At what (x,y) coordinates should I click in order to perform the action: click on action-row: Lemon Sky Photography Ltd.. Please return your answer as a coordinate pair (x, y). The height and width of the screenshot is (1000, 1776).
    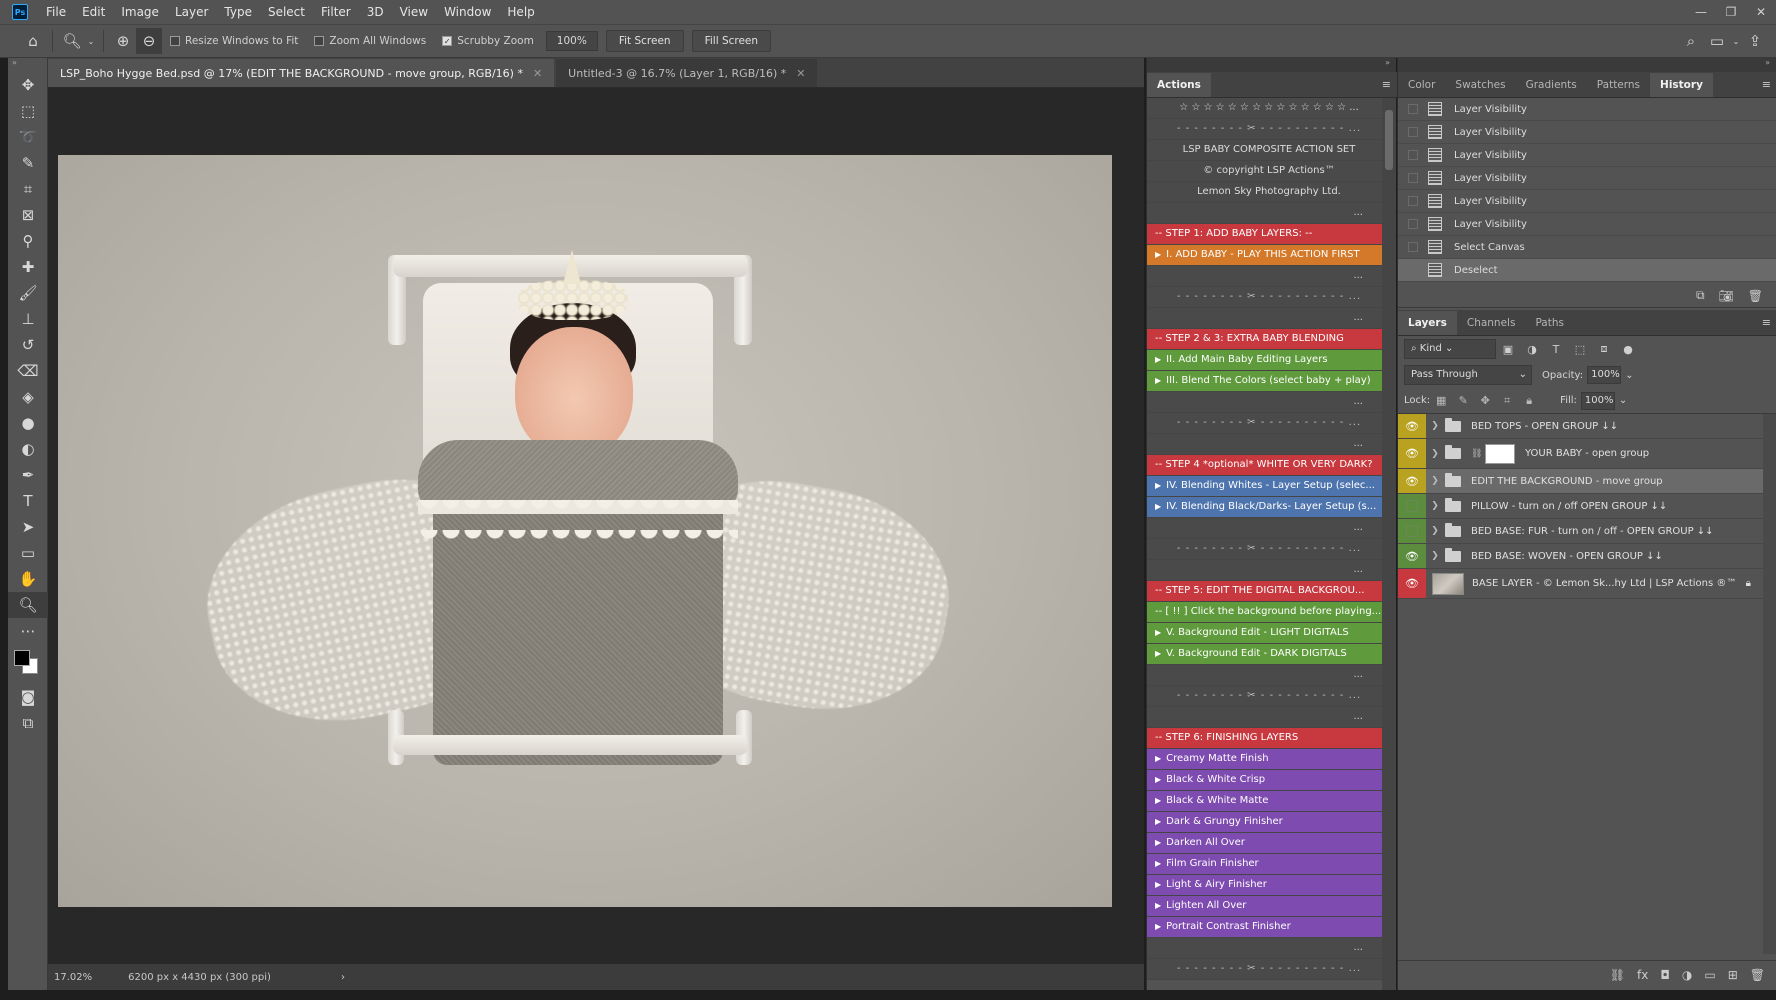
    Looking at the image, I should click on (1265, 192).